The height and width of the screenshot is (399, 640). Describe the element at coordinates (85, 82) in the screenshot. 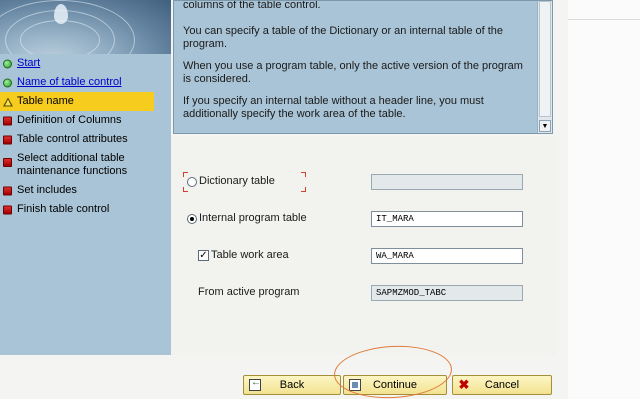

I see `step-name-of-table-control: Name of table control` at that location.